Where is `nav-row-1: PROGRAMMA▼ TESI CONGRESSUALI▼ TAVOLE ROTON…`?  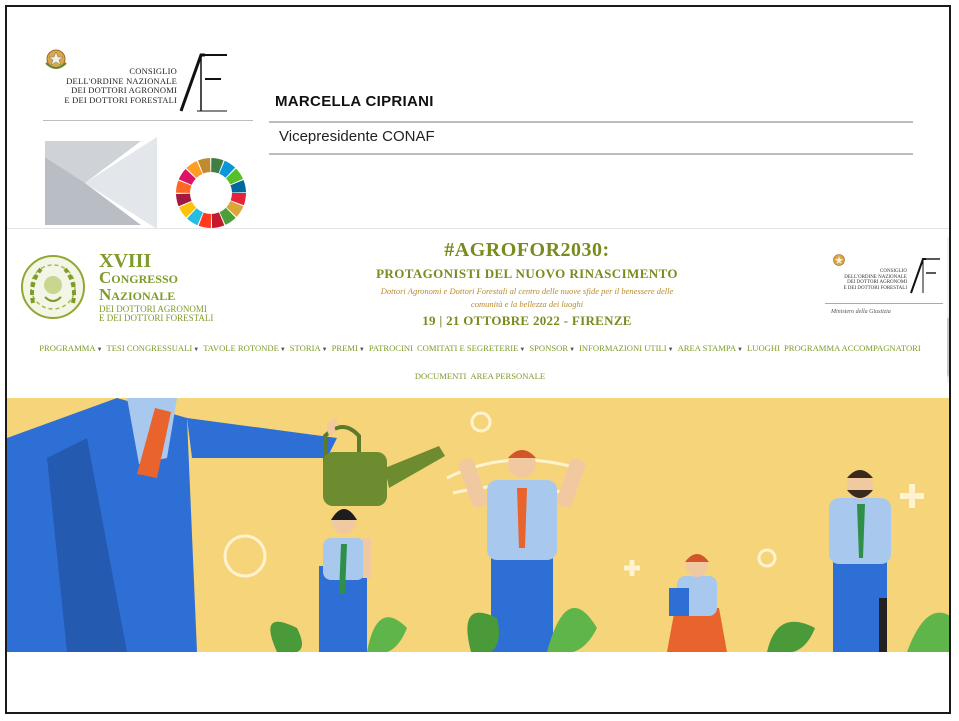 nav-row-1: PROGRAMMA▼ TESI CONGRESSUALI▼ TAVOLE ROTON… is located at coordinates (478, 349).